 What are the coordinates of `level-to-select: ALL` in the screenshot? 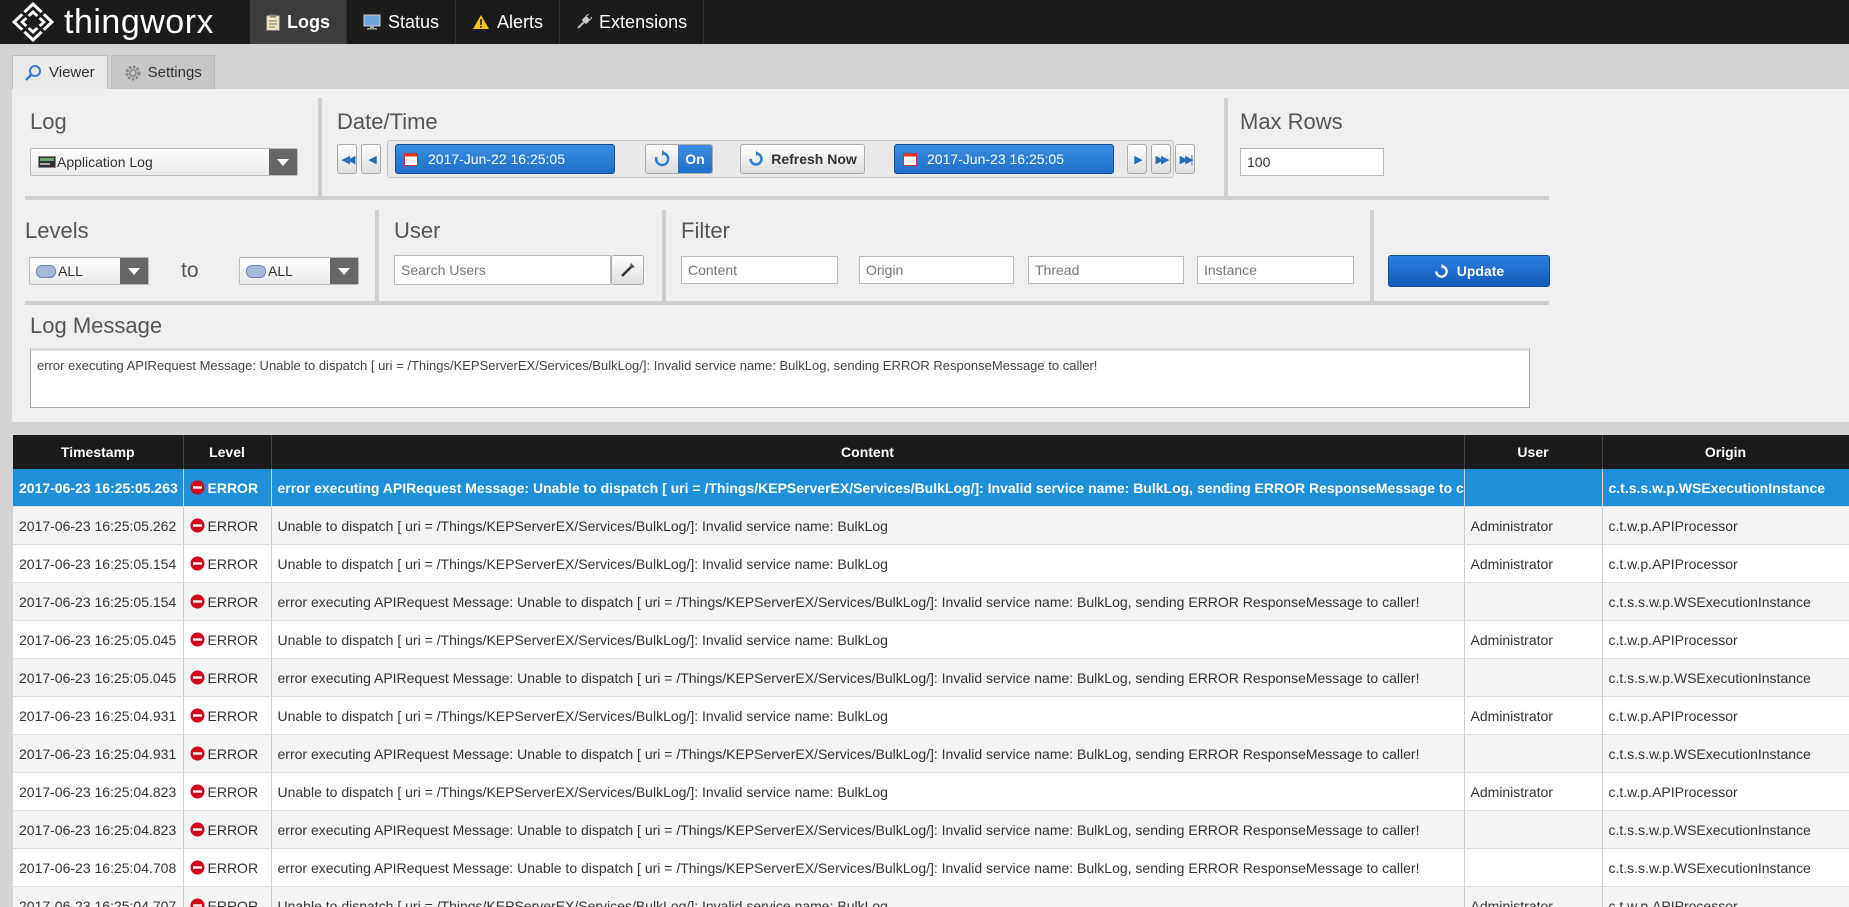 It's located at (299, 271).